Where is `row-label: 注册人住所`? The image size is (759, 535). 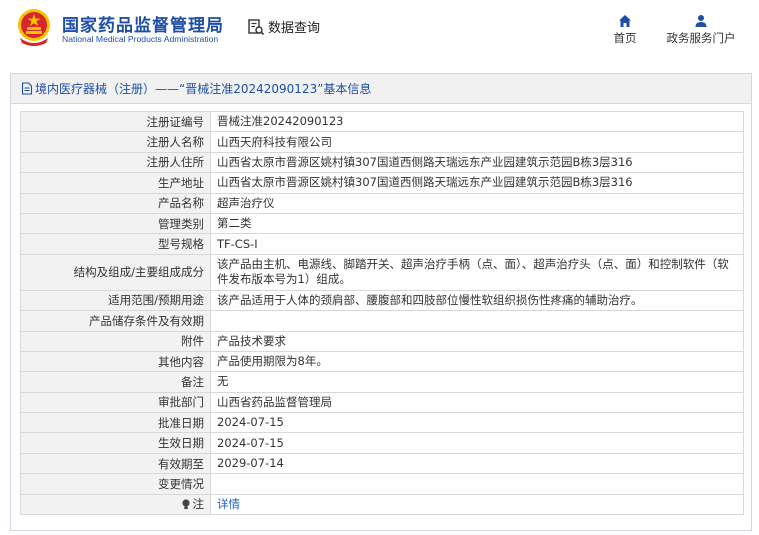
row-label: 注册人住所 is located at coordinates (116, 162).